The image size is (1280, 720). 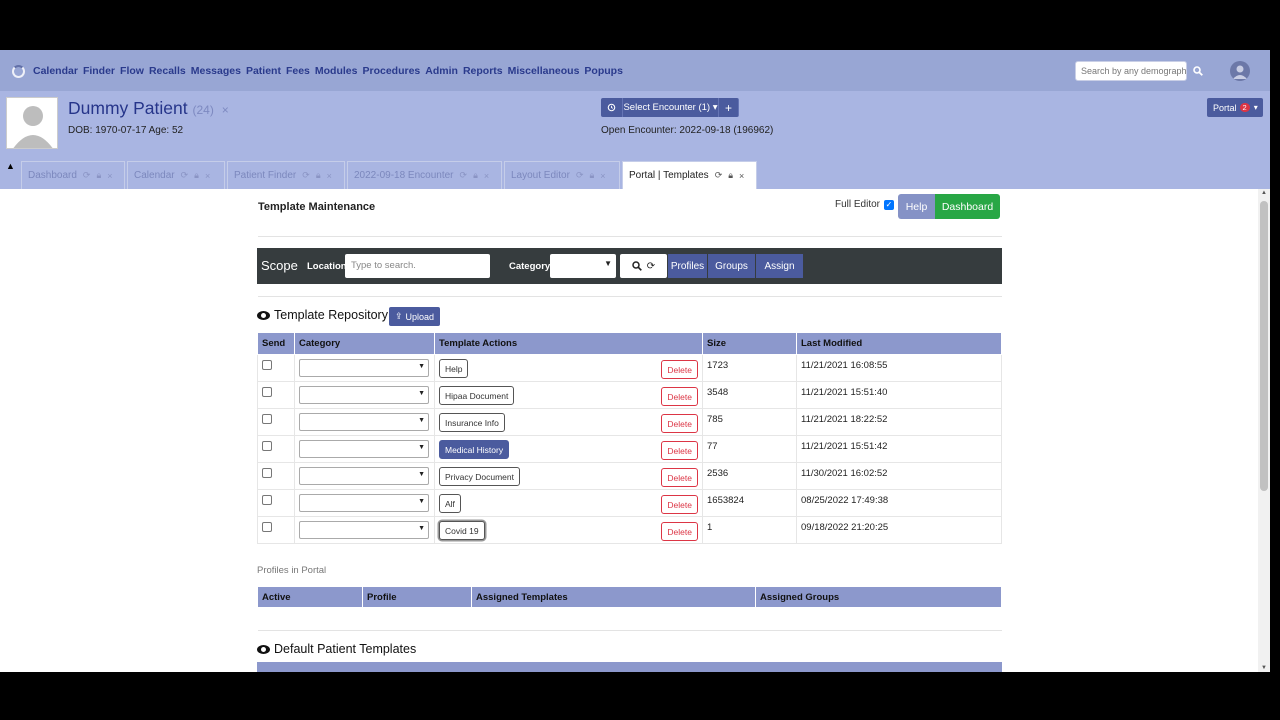 I want to click on template-button: Alf, so click(x=450, y=503).